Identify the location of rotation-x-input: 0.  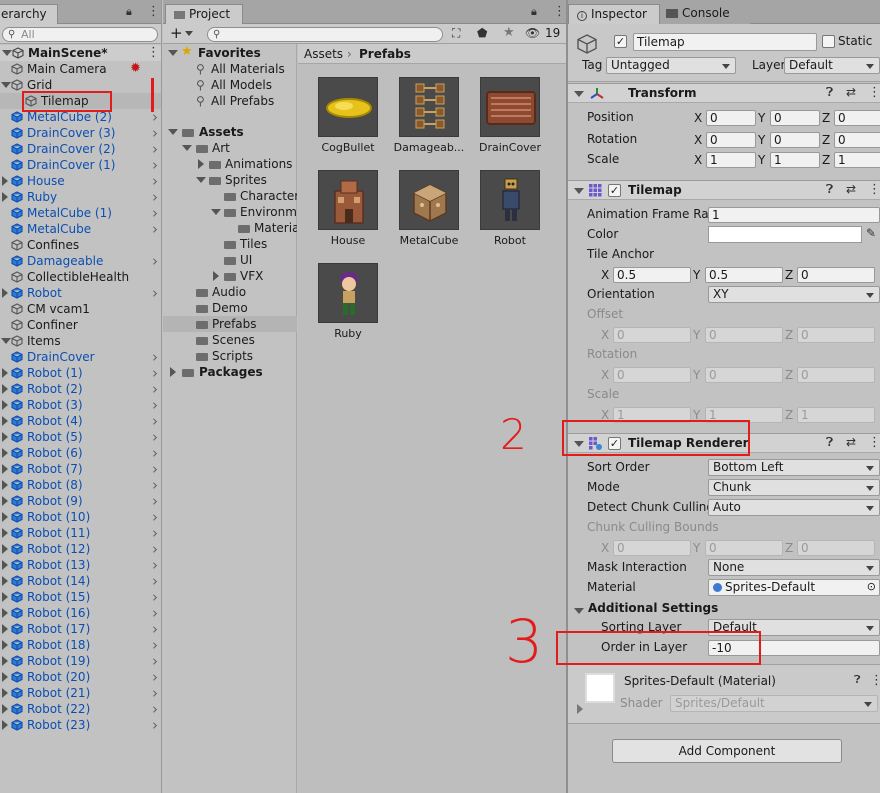
(731, 140).